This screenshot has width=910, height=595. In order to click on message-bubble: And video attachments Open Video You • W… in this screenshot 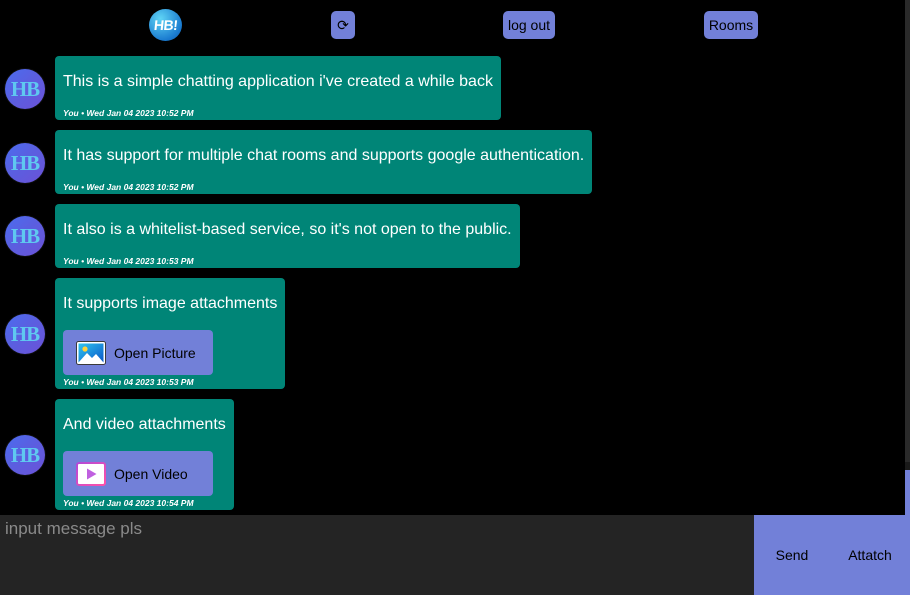, I will do `click(144, 454)`.